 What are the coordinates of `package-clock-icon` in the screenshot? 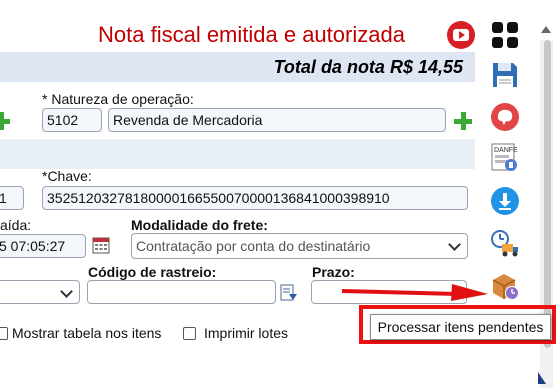 It's located at (505, 286).